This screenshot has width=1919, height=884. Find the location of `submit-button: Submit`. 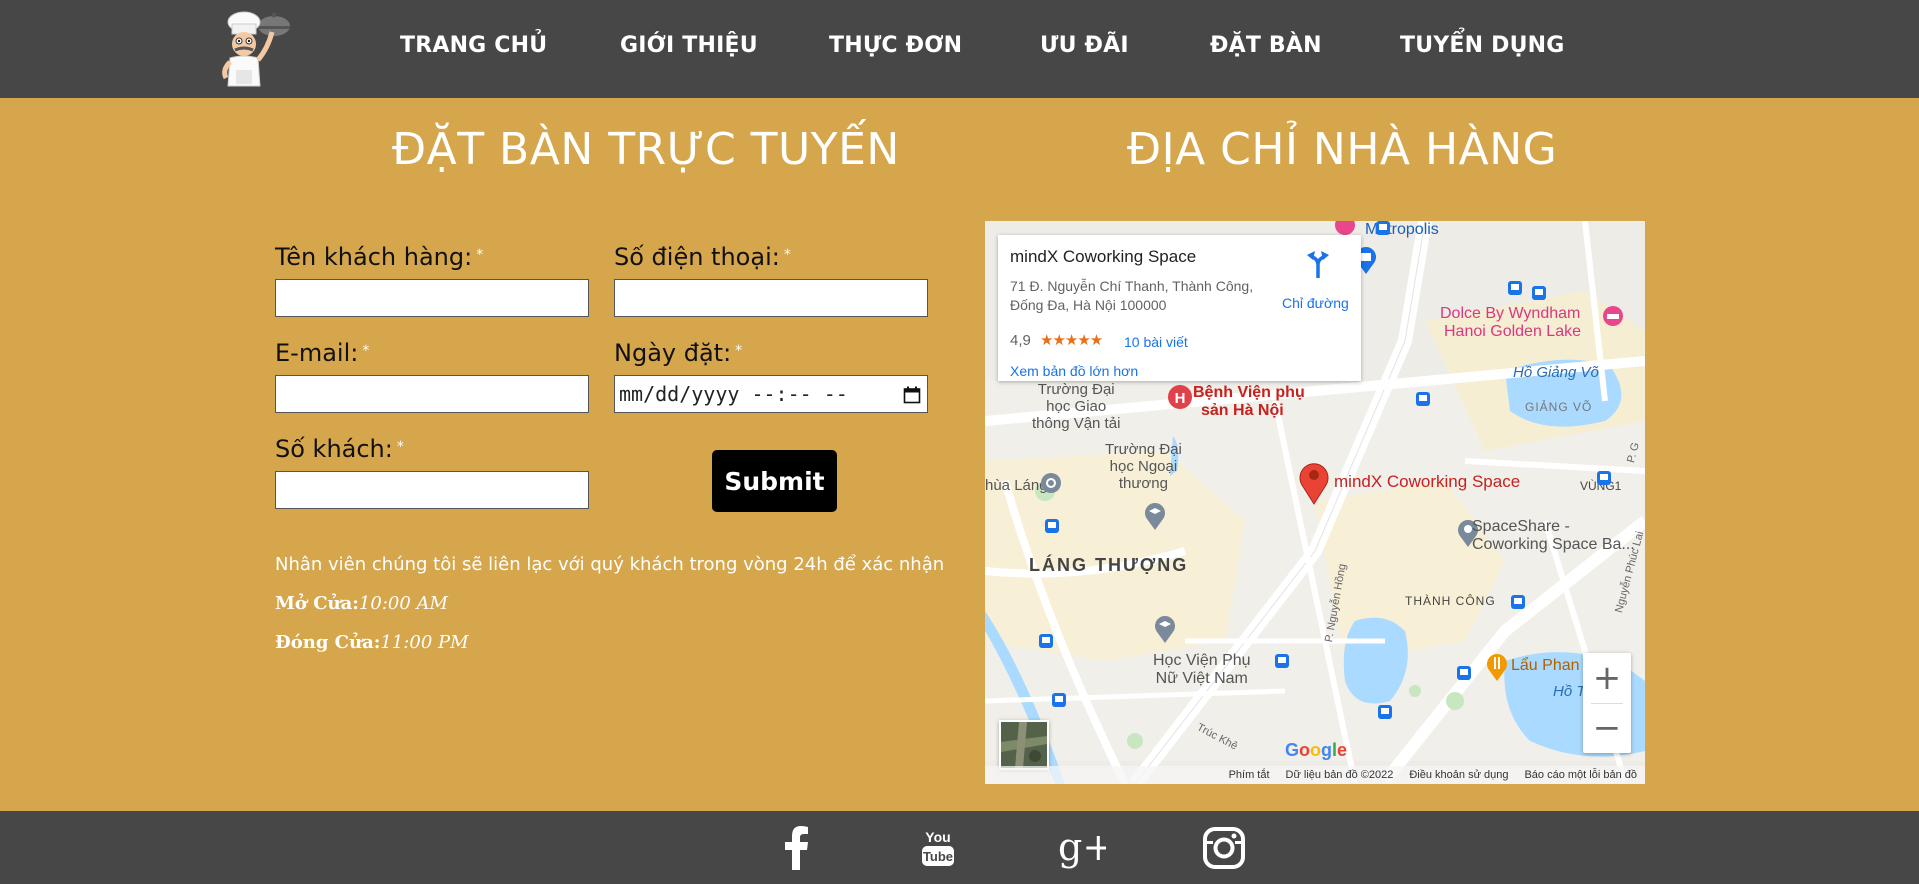

submit-button: Submit is located at coordinates (774, 481).